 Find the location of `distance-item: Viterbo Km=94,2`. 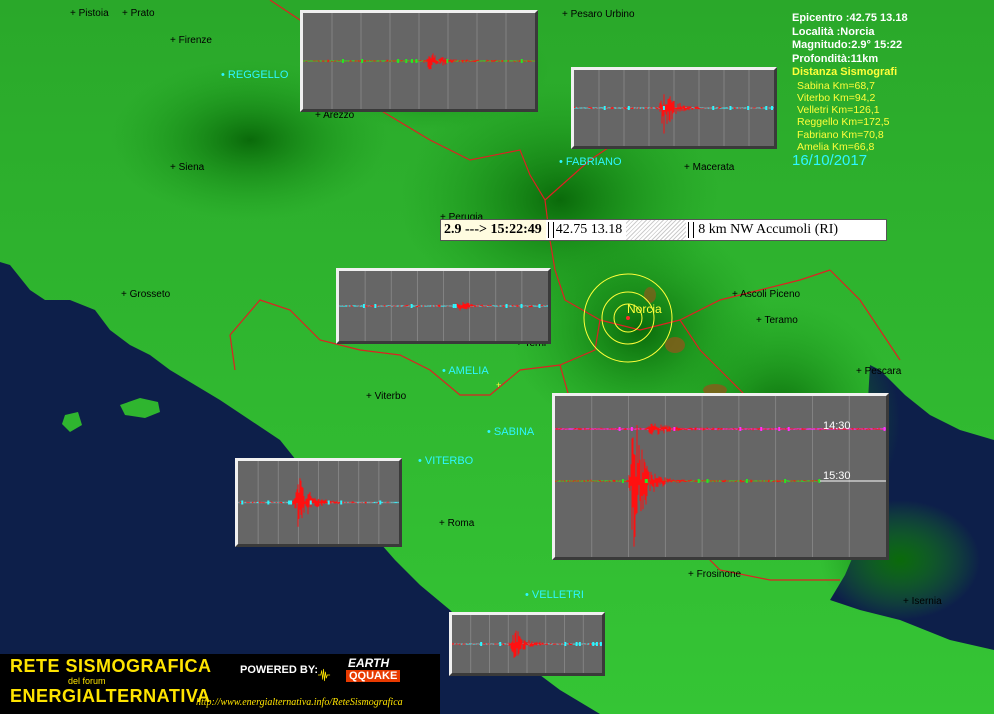

distance-item: Viterbo Km=94,2 is located at coordinates (836, 97).